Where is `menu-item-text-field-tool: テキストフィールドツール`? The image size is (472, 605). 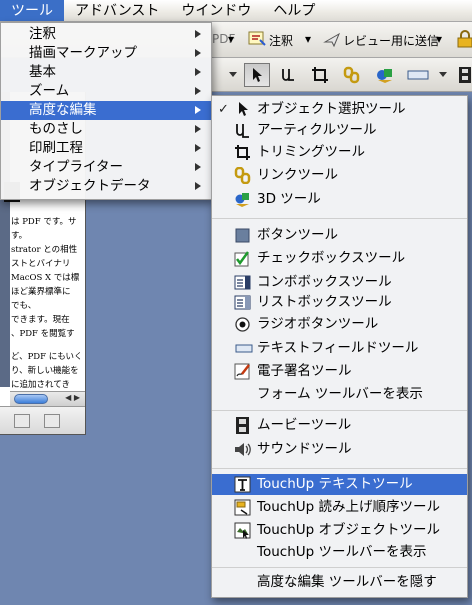 menu-item-text-field-tool: テキストフィールドツール is located at coordinates (339, 348).